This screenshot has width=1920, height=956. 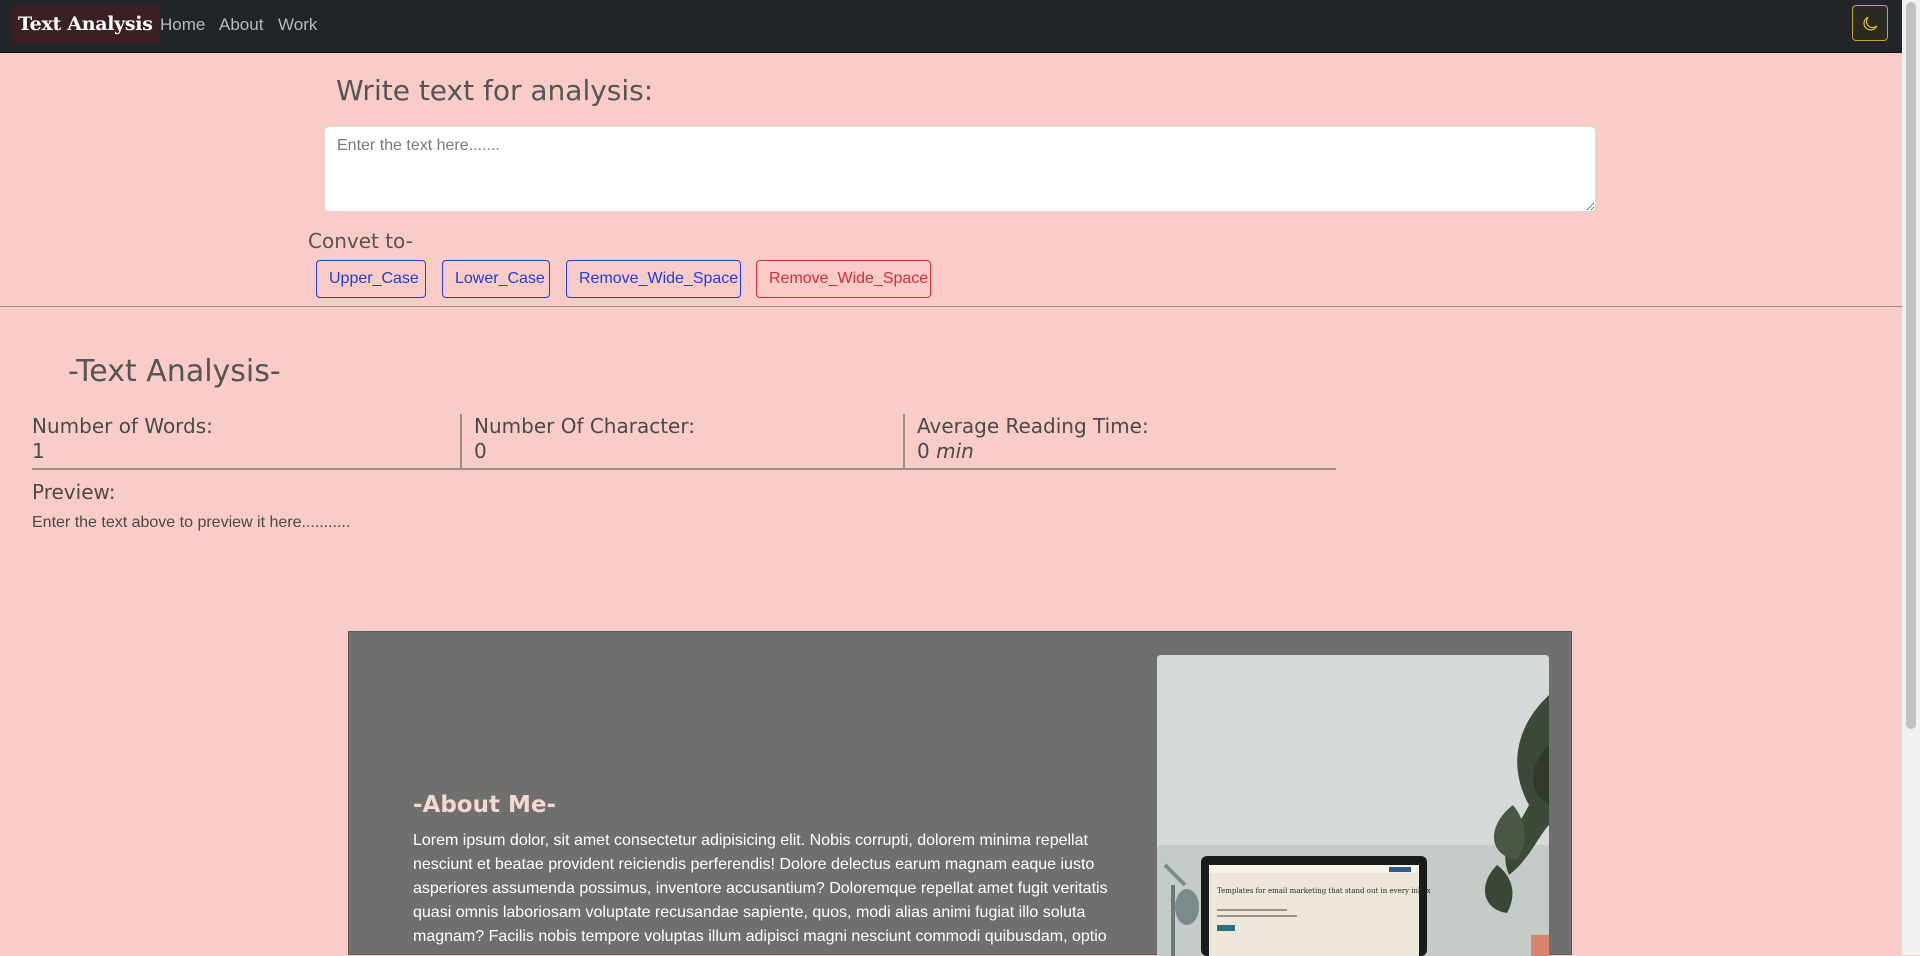 I want to click on brand-logo: Text Analysis, so click(x=85, y=24).